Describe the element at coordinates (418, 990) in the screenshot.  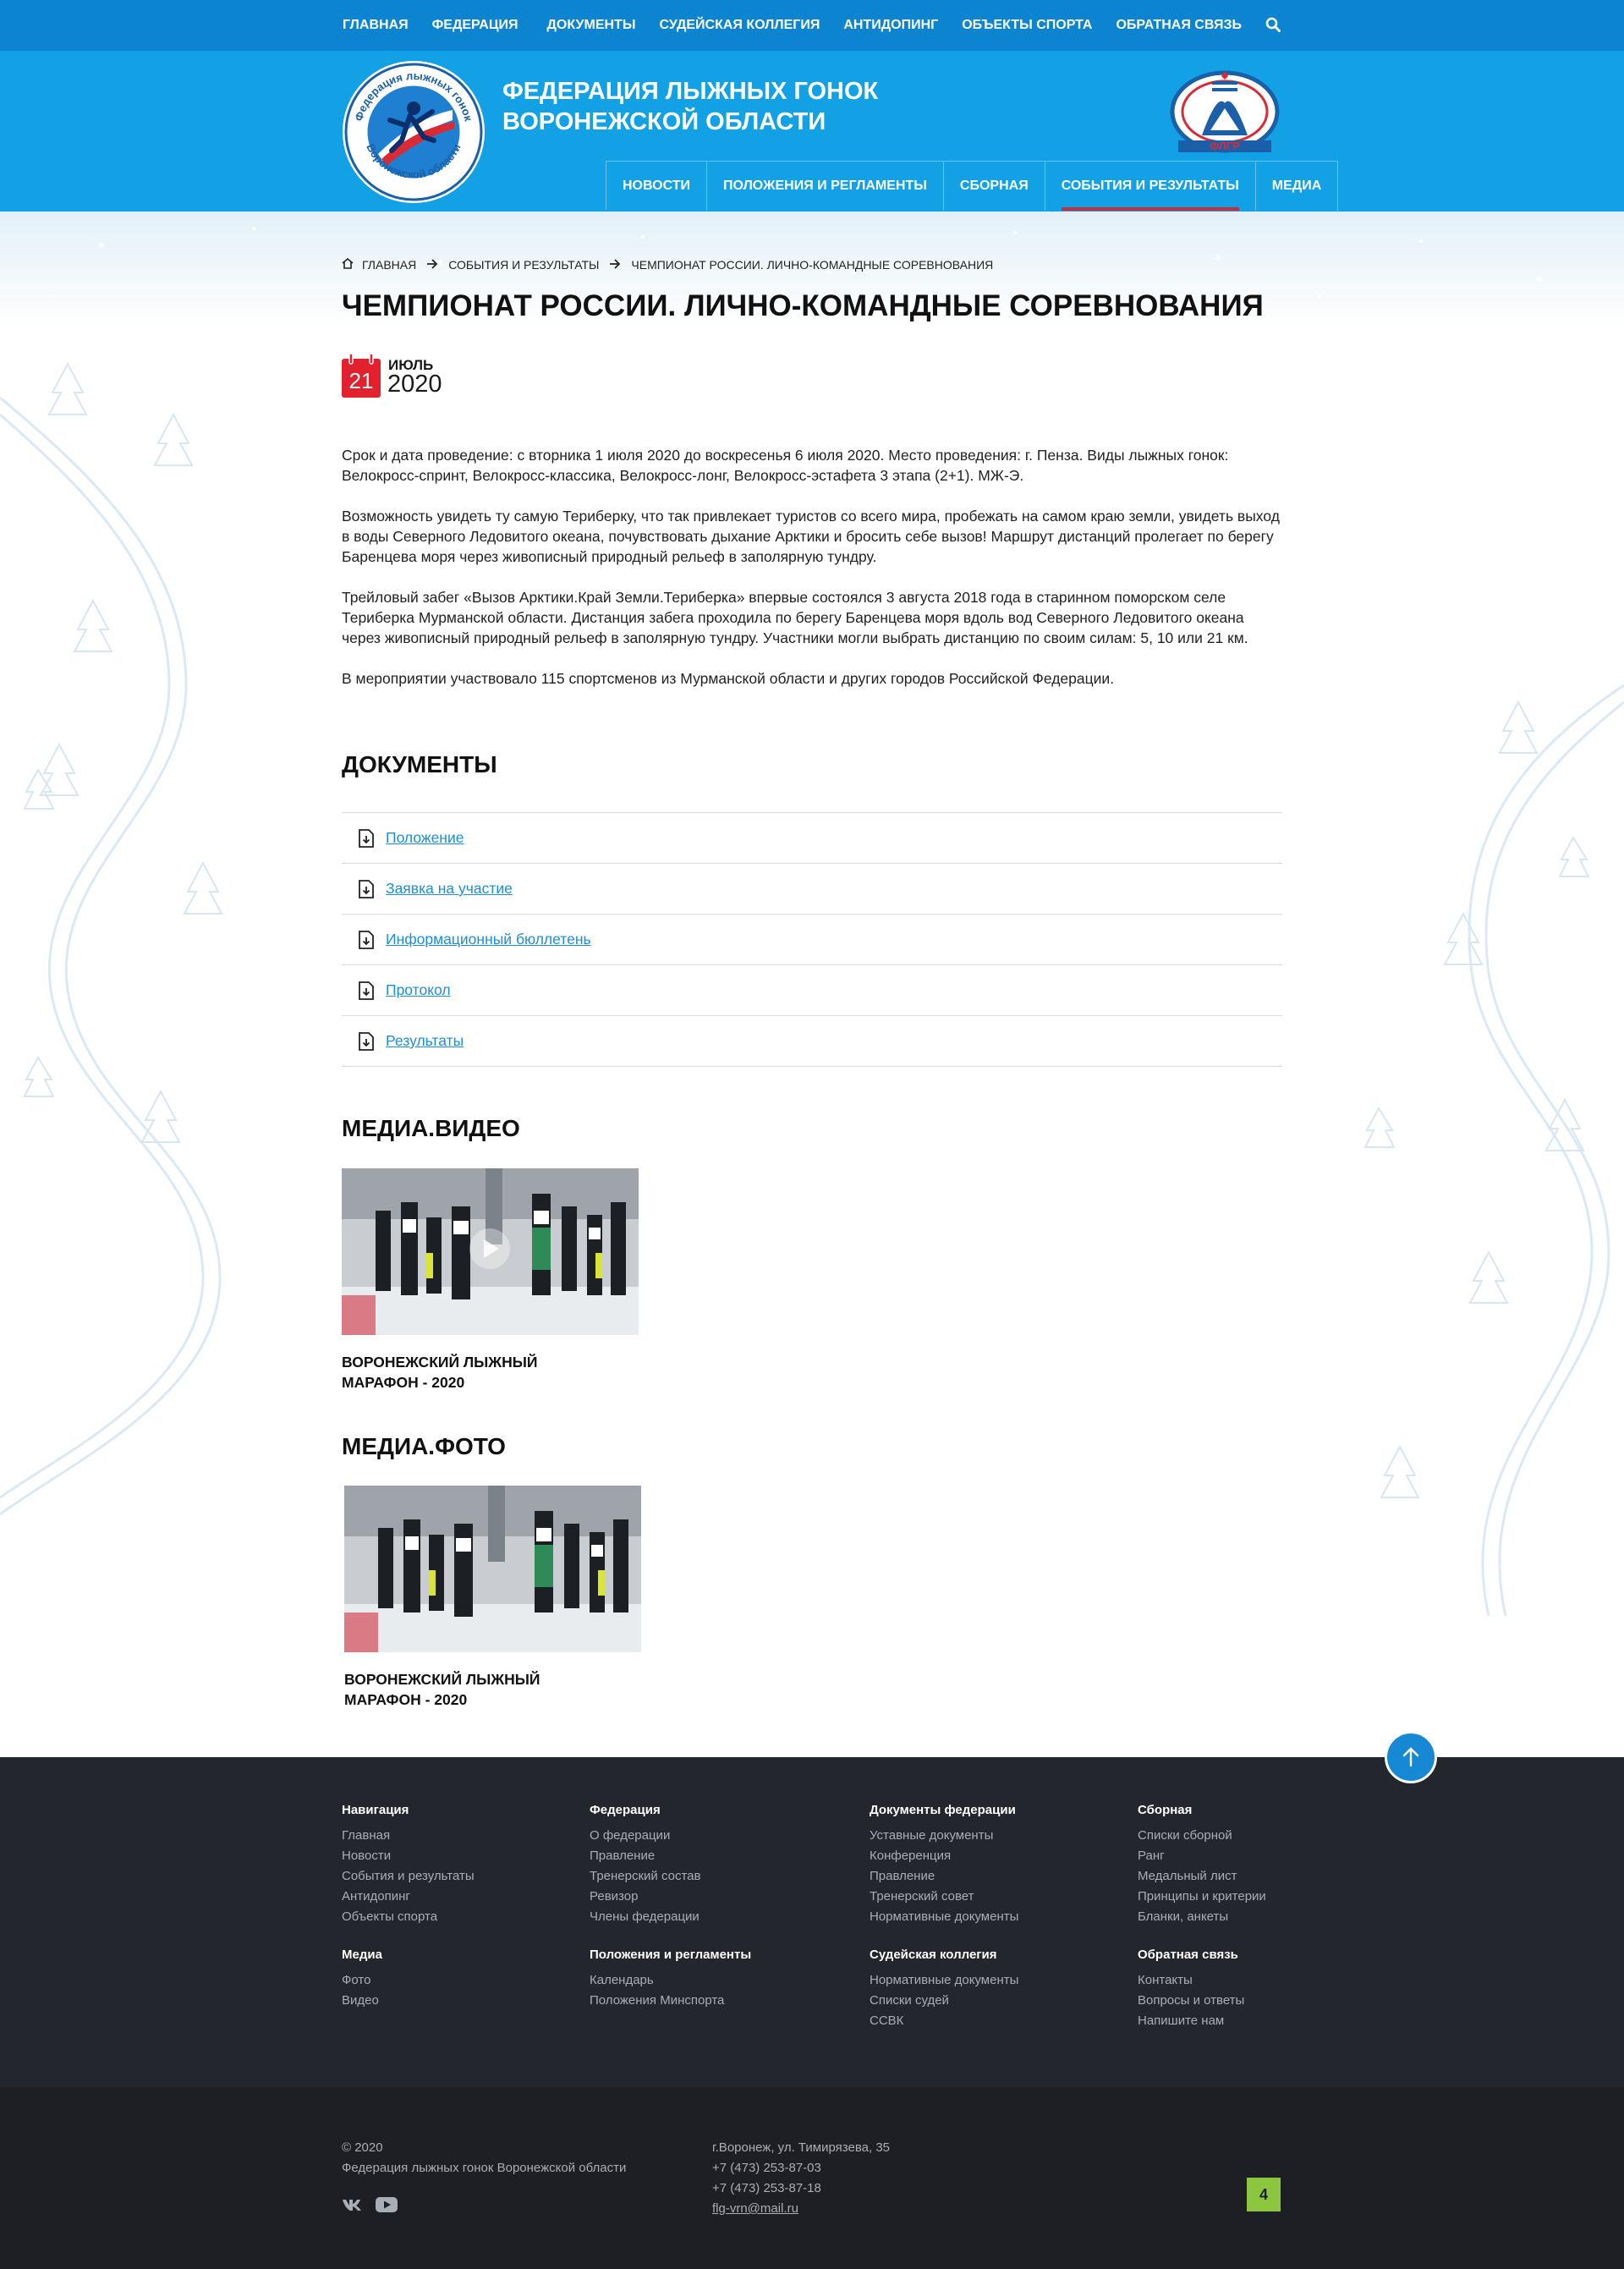
I see `document-link-protocol: Протокол` at that location.